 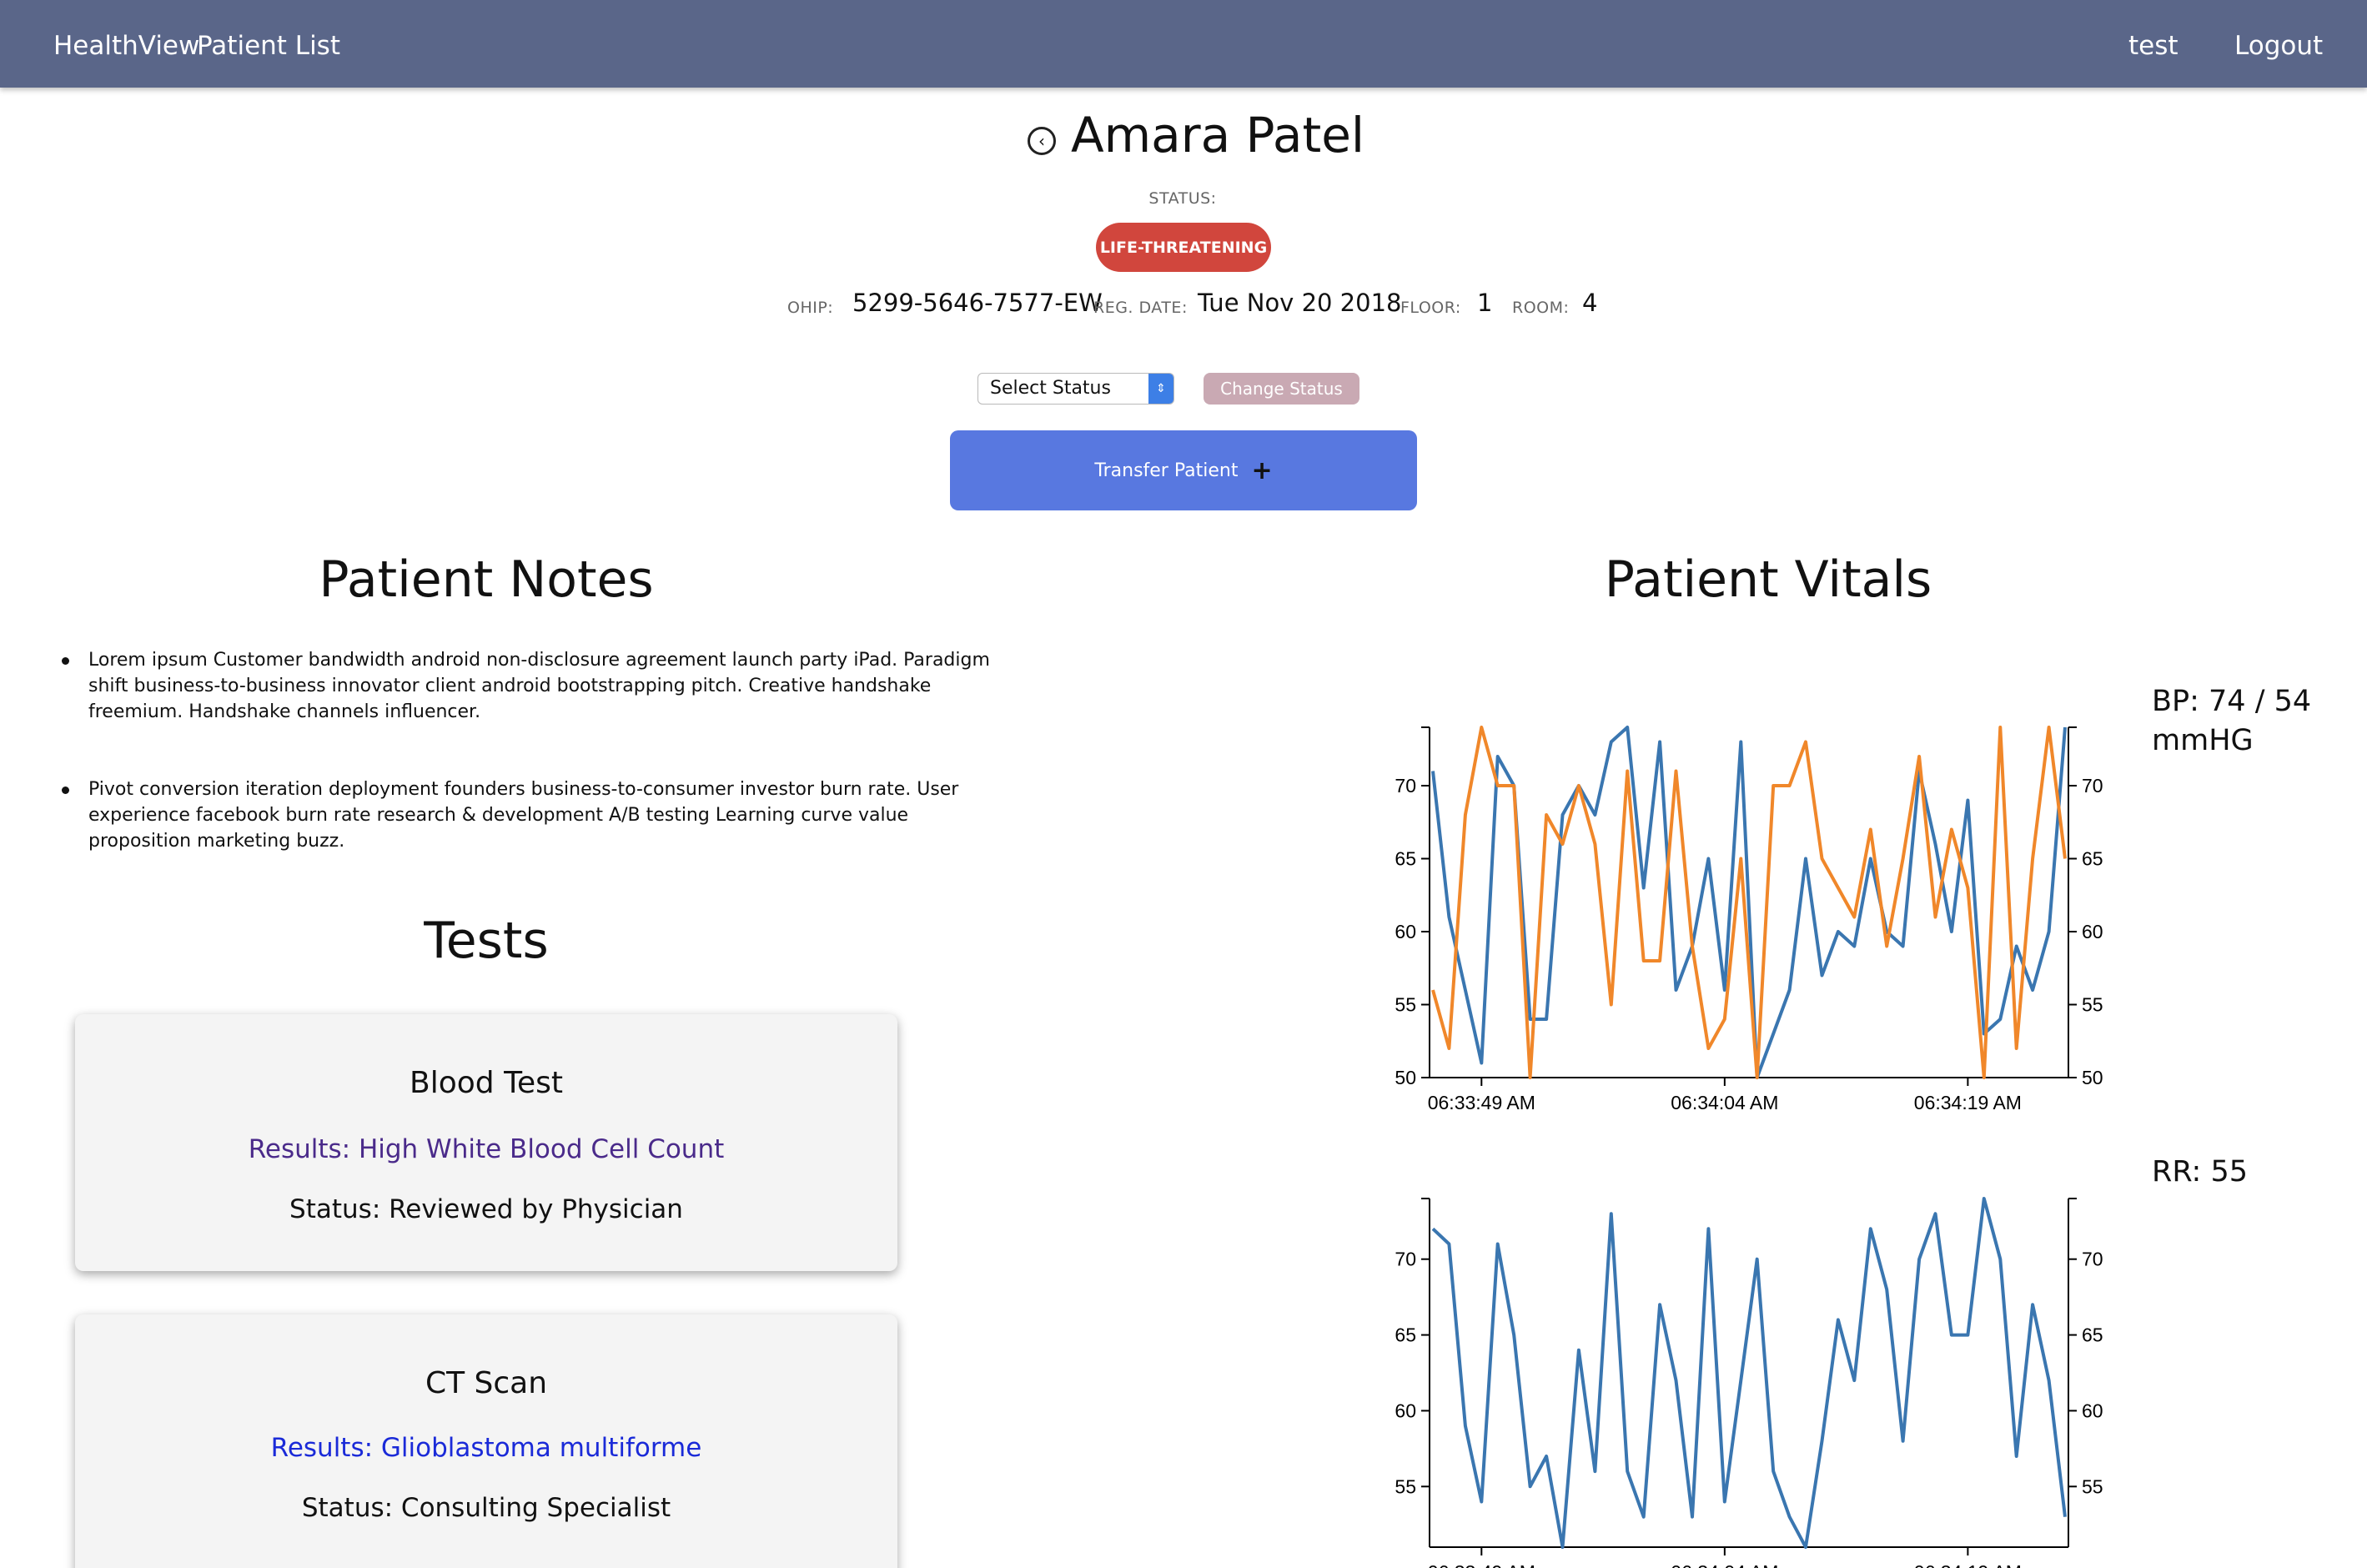 What do you see at coordinates (1166, 471) in the screenshot?
I see `transfer-patient-label: Transfer Patient` at bounding box center [1166, 471].